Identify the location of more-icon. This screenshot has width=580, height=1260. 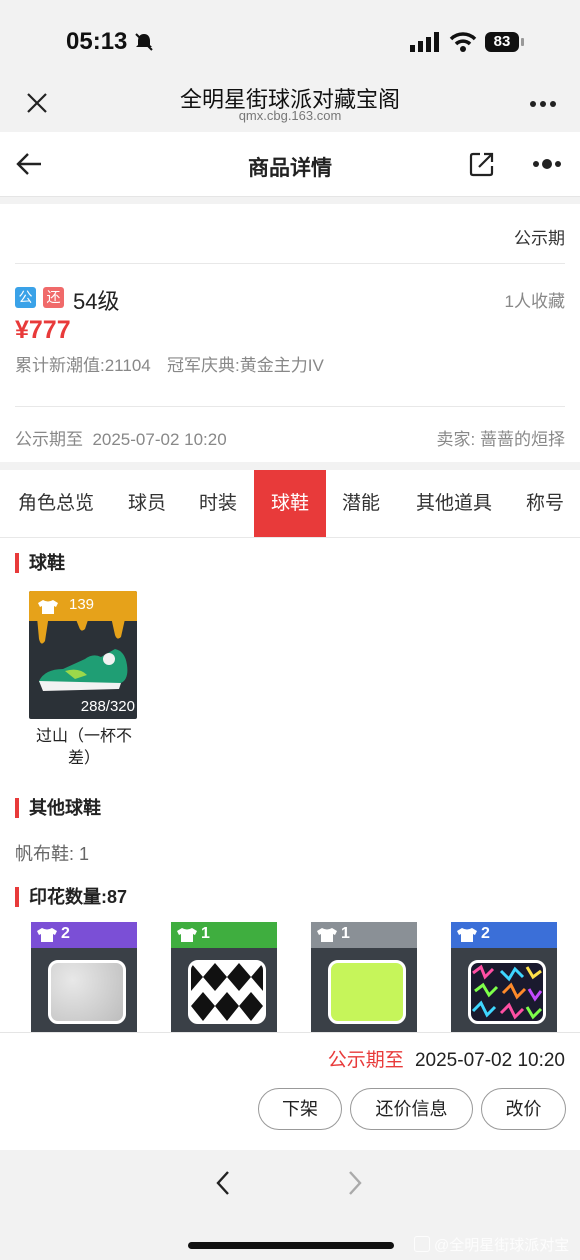
(543, 104).